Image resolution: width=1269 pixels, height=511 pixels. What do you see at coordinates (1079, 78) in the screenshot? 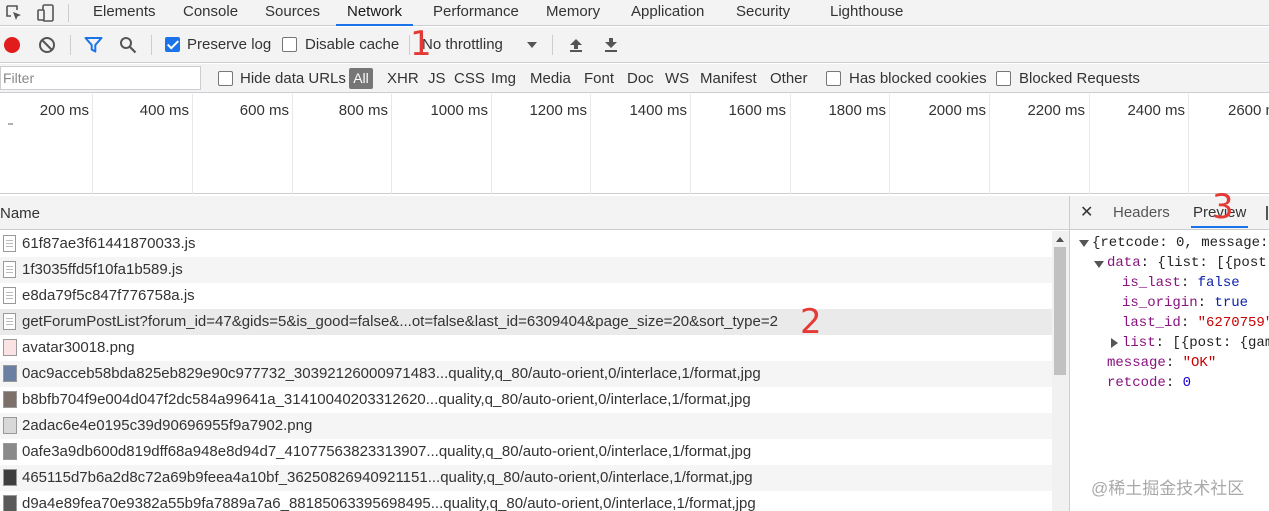
I see `blocked-requests-label: Blocked Requests` at bounding box center [1079, 78].